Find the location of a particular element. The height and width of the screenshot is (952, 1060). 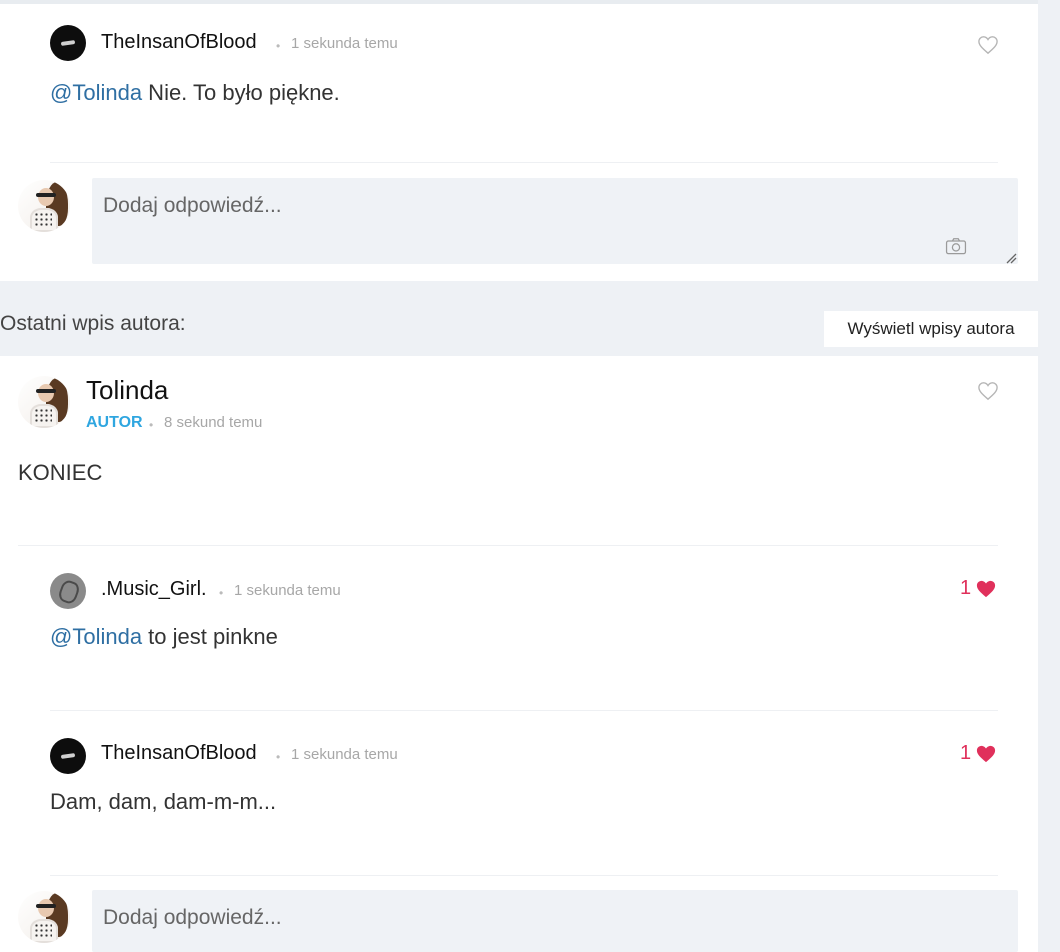

camera-icon is located at coordinates (956, 246).